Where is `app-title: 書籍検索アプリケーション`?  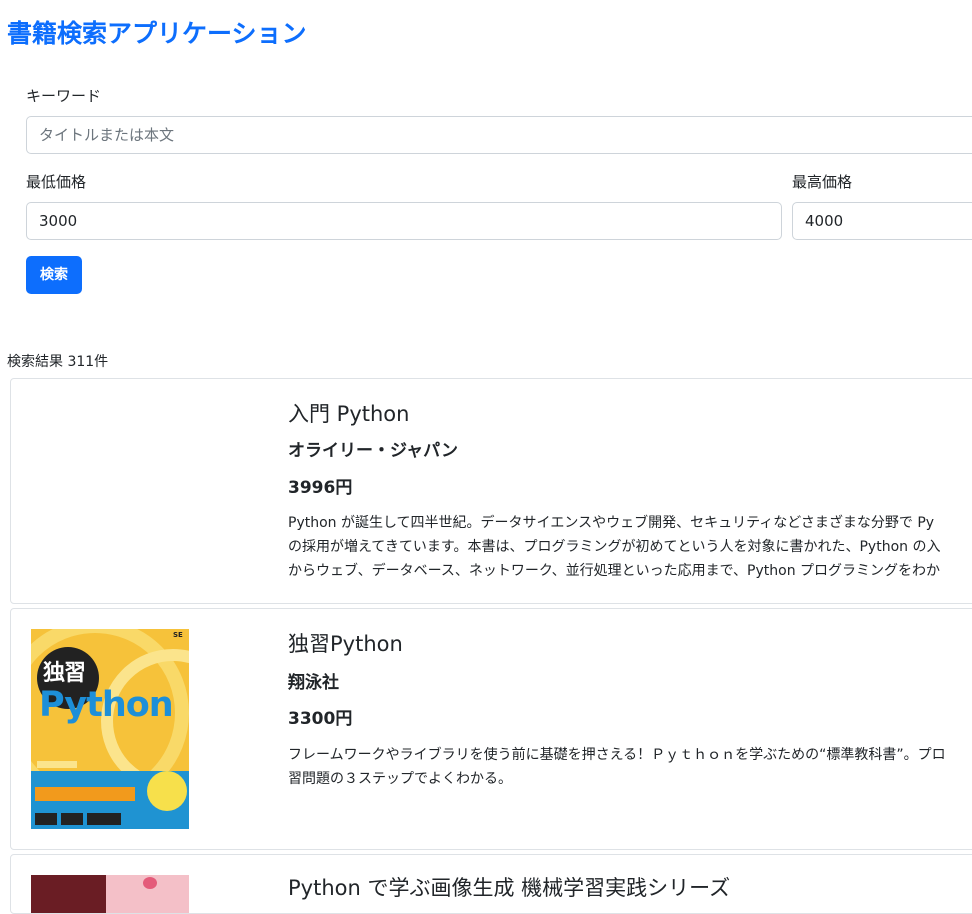
app-title: 書籍検索アプリケーション is located at coordinates (157, 33).